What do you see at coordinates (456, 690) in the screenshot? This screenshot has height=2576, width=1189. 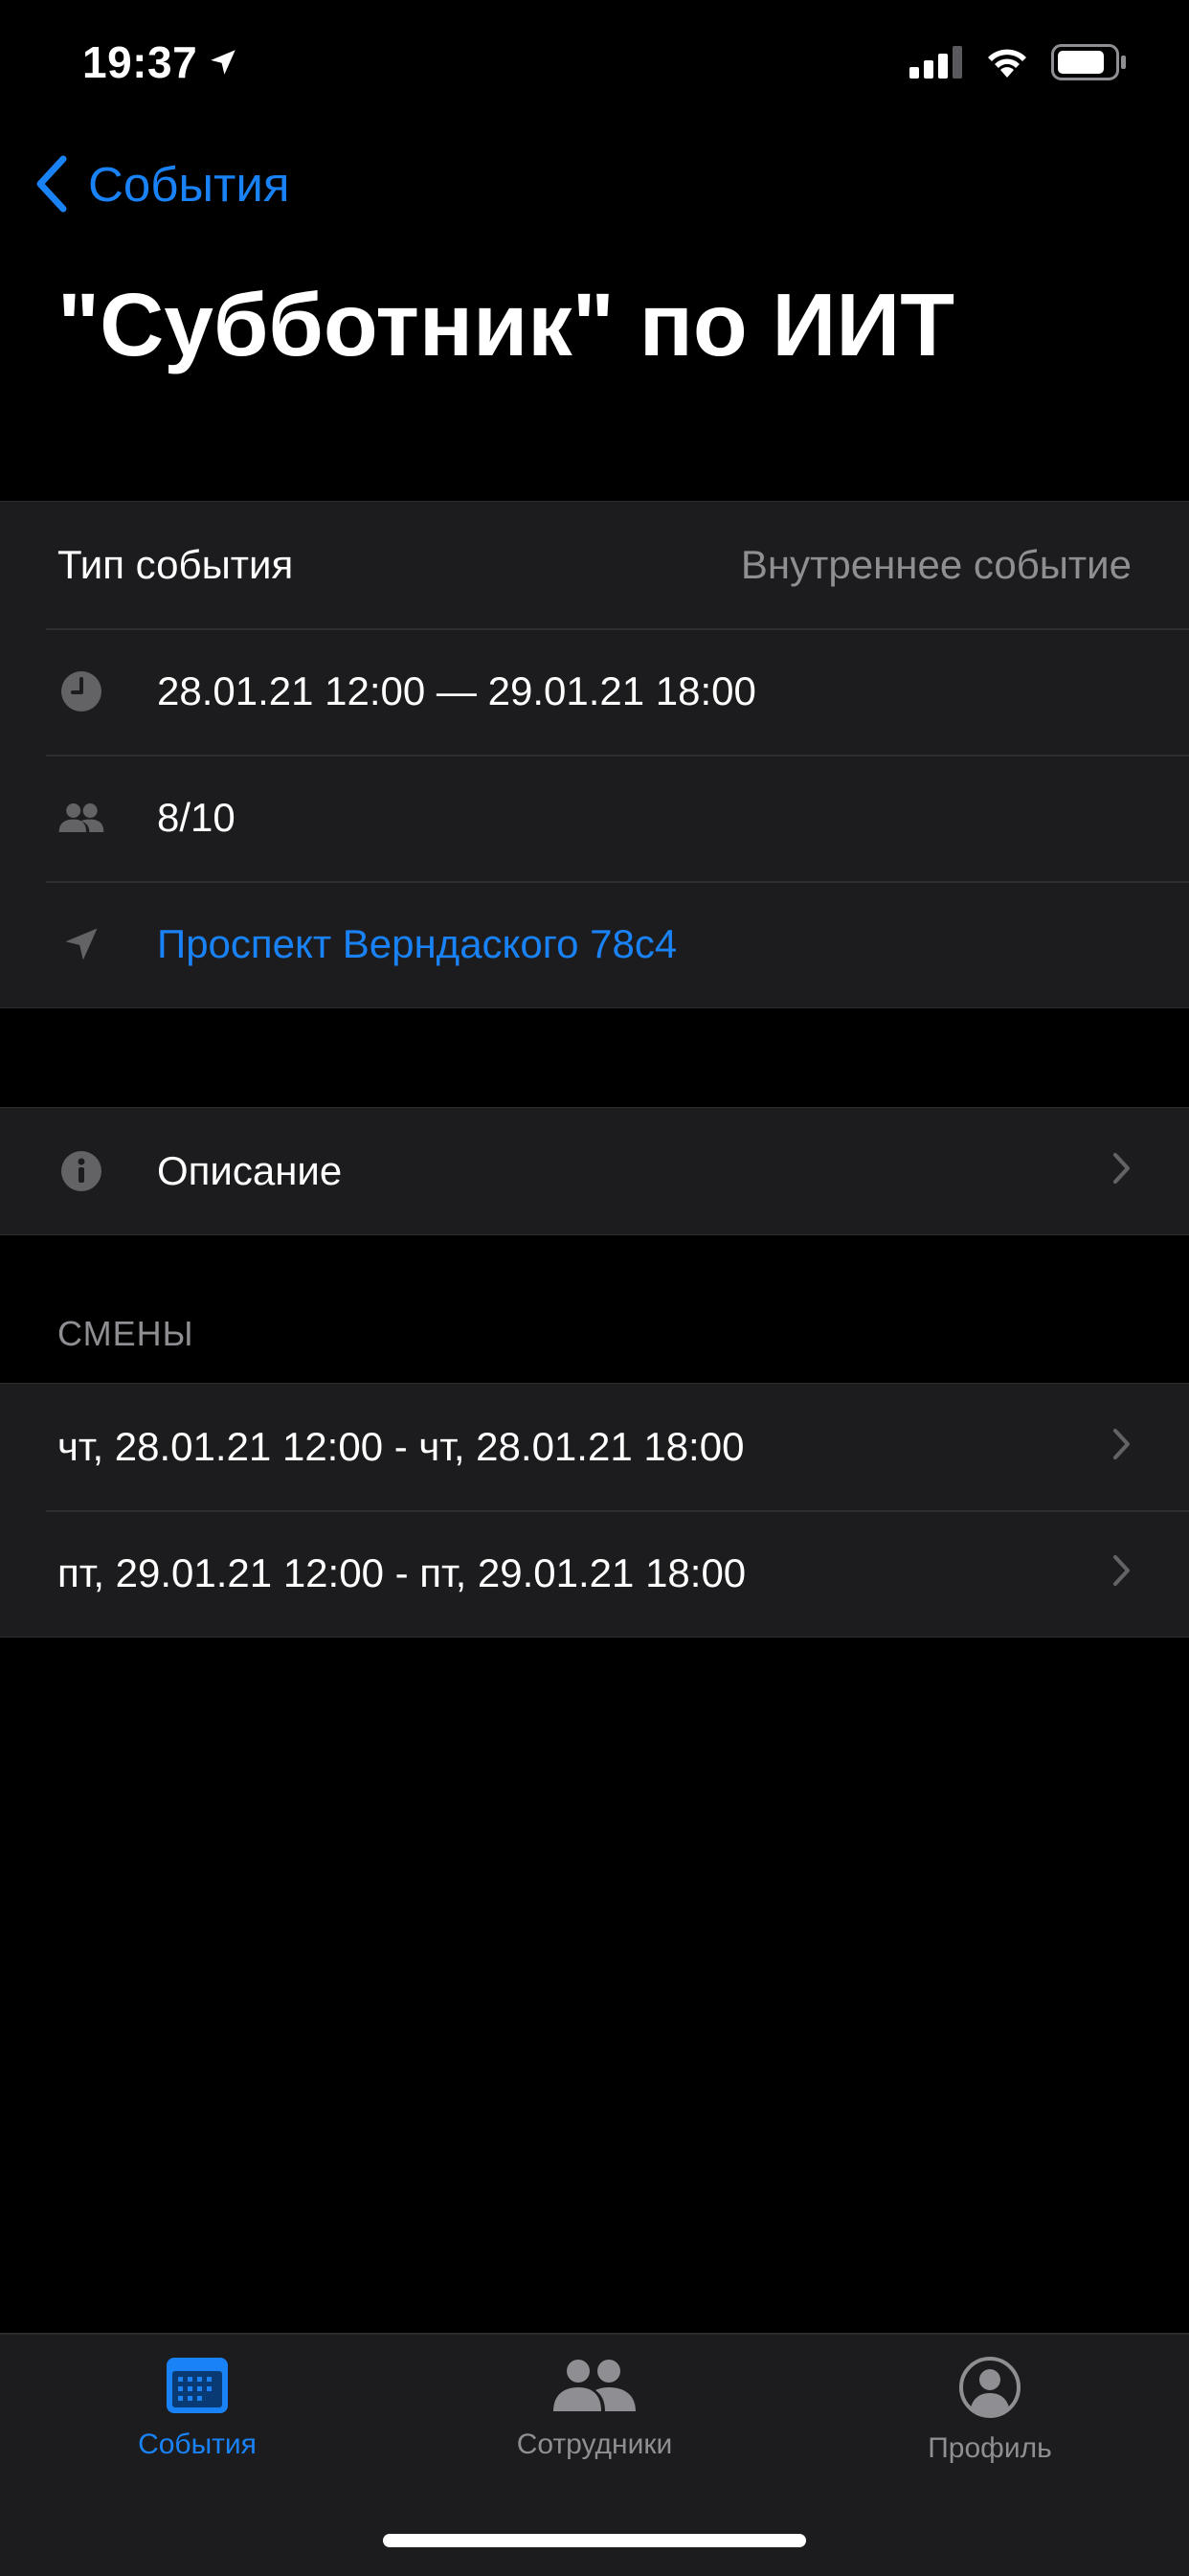 I see `datetime-value: 28.01.21 12:00 — 29.01.21 18:00` at bounding box center [456, 690].